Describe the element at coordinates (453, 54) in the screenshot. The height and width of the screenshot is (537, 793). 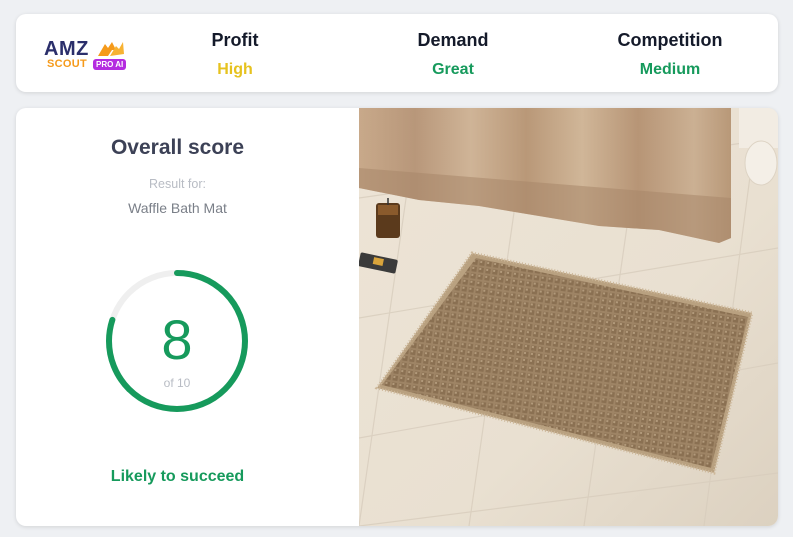
I see `metric-demand: Demand Great` at that location.